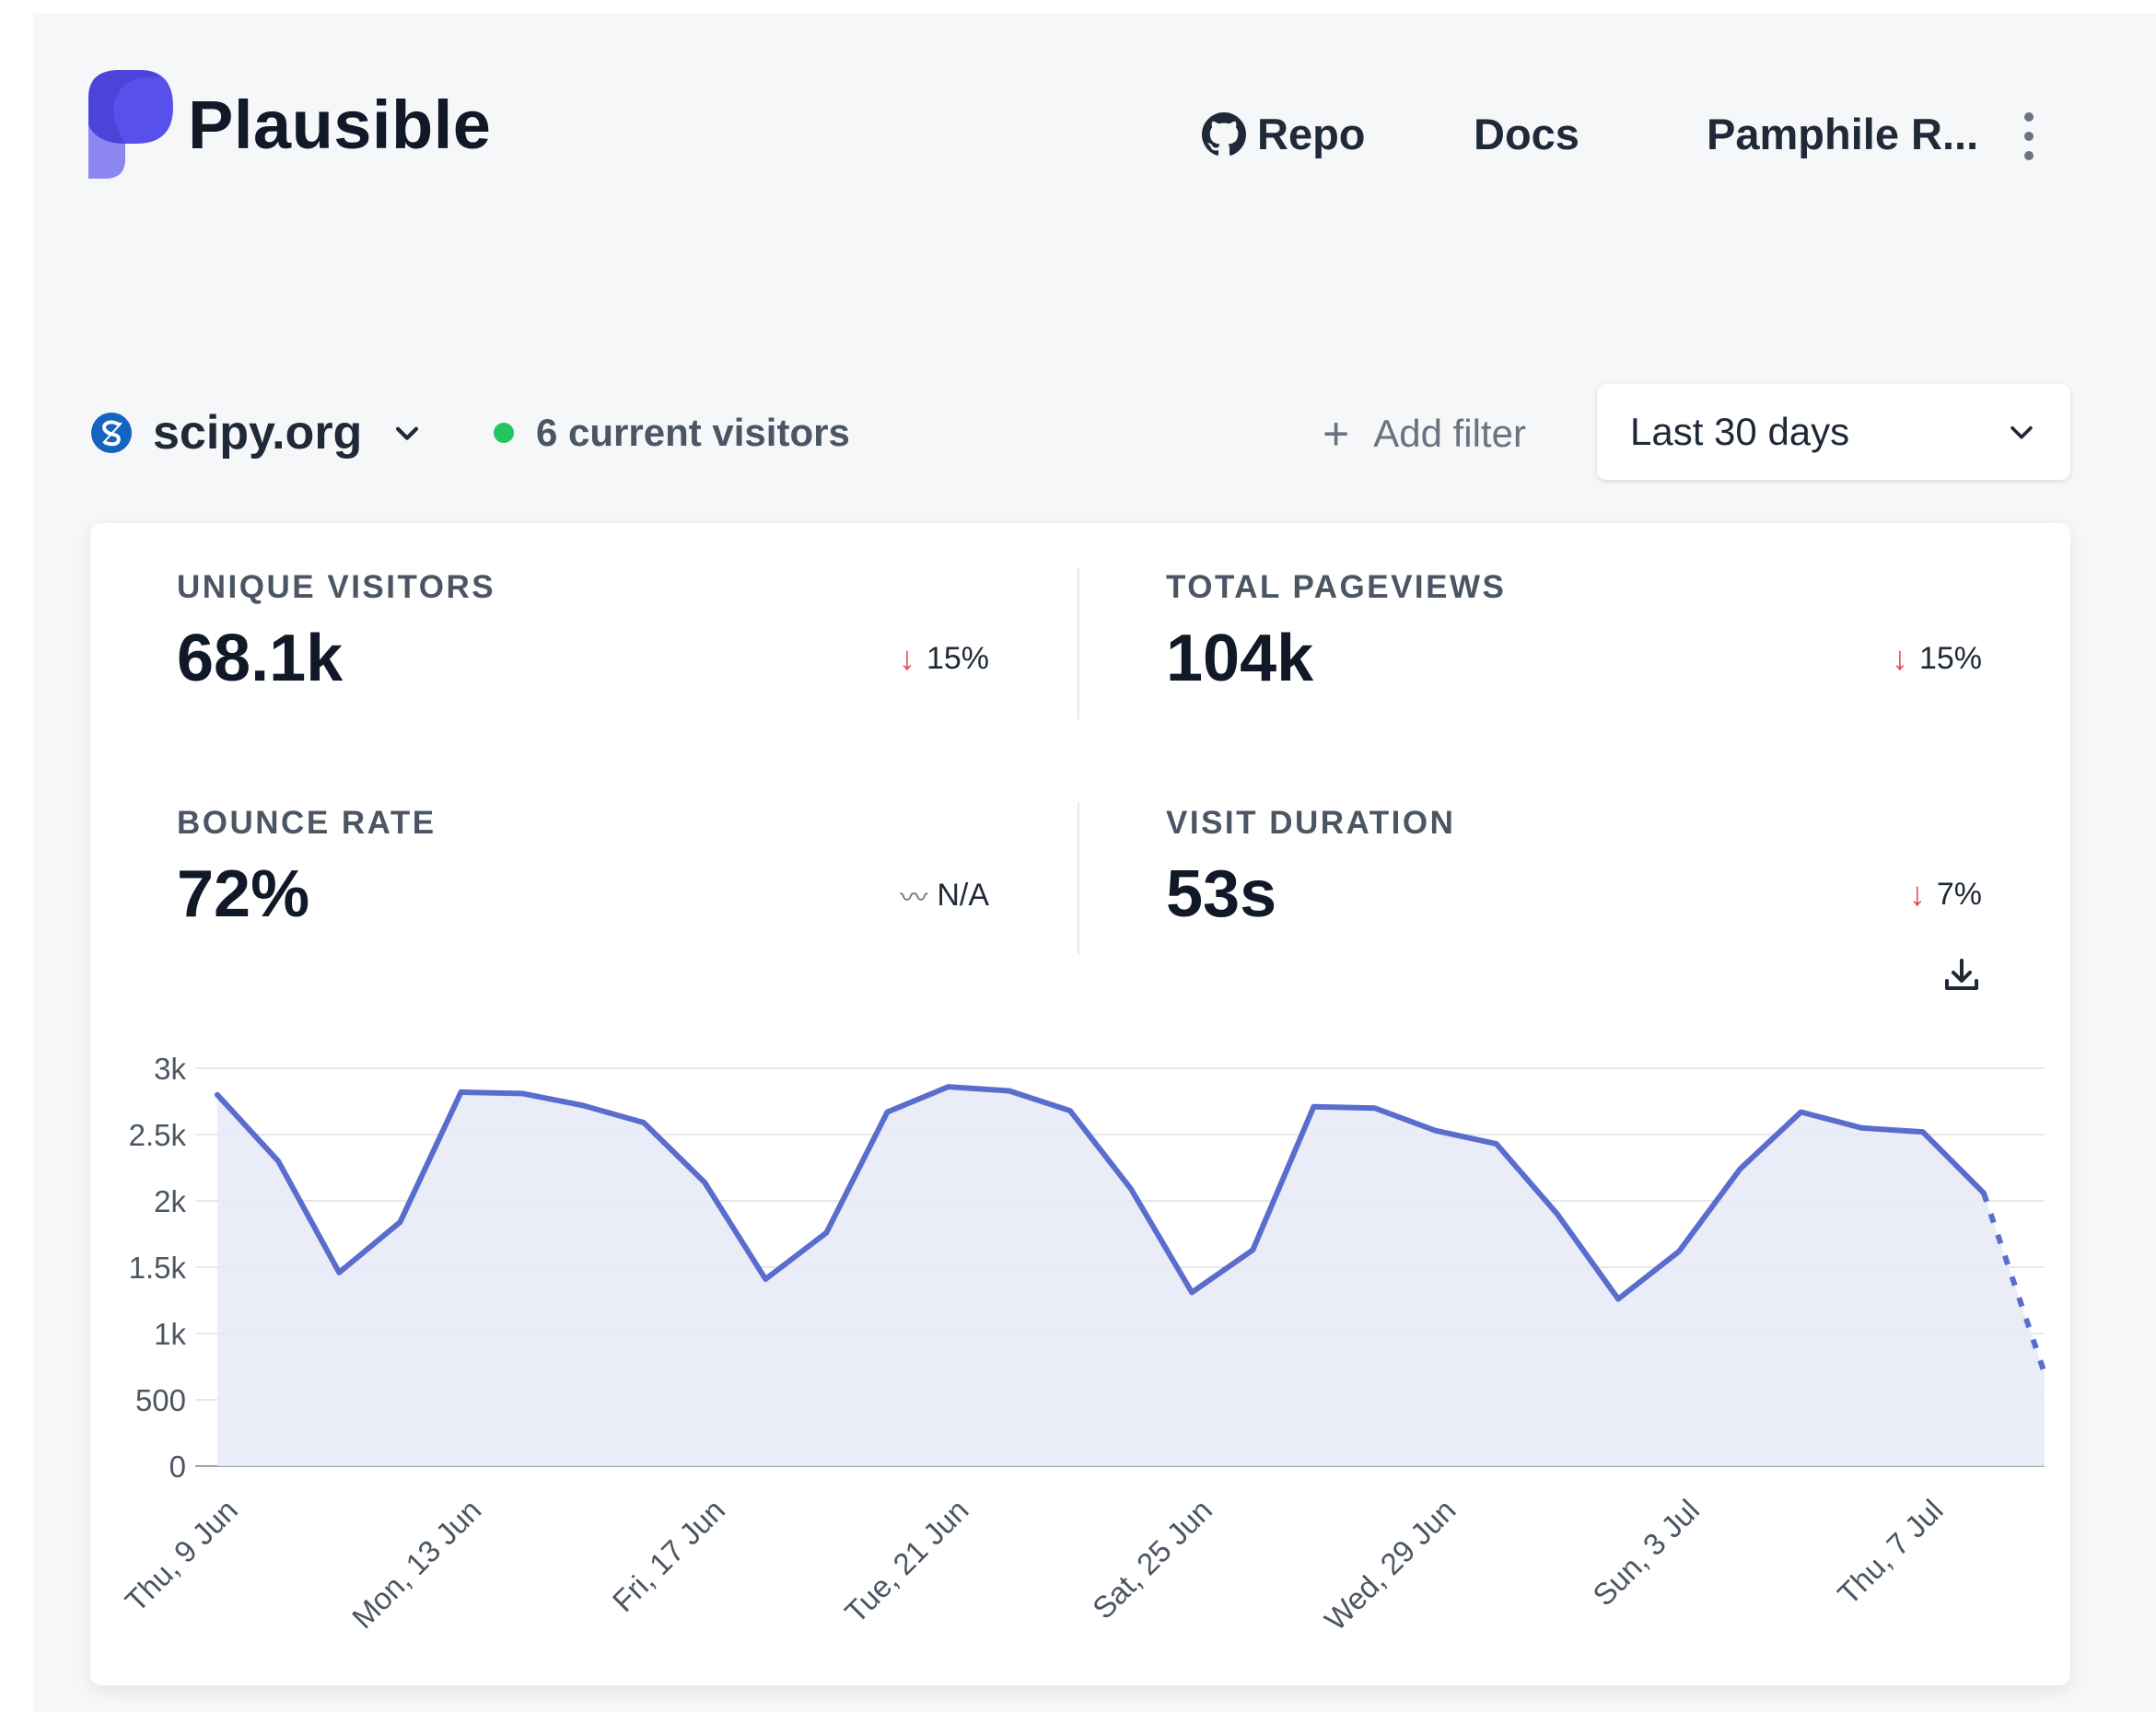 This screenshot has height=1712, width=2156. I want to click on metric-change: ↓ 7%, so click(1945, 895).